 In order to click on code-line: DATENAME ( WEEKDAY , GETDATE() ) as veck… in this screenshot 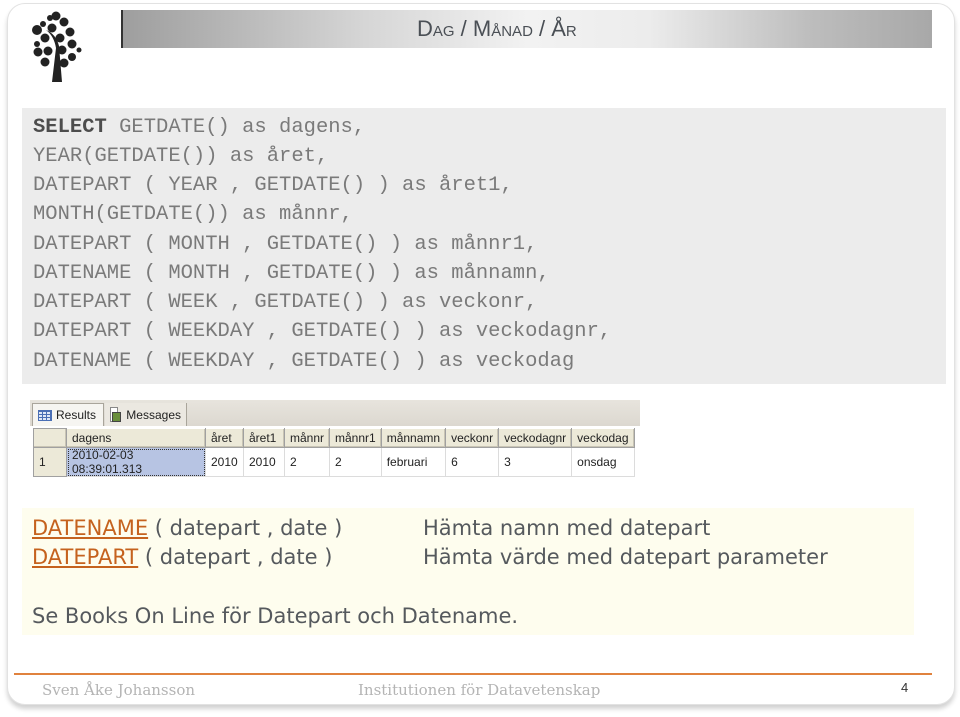, I will do `click(304, 361)`.